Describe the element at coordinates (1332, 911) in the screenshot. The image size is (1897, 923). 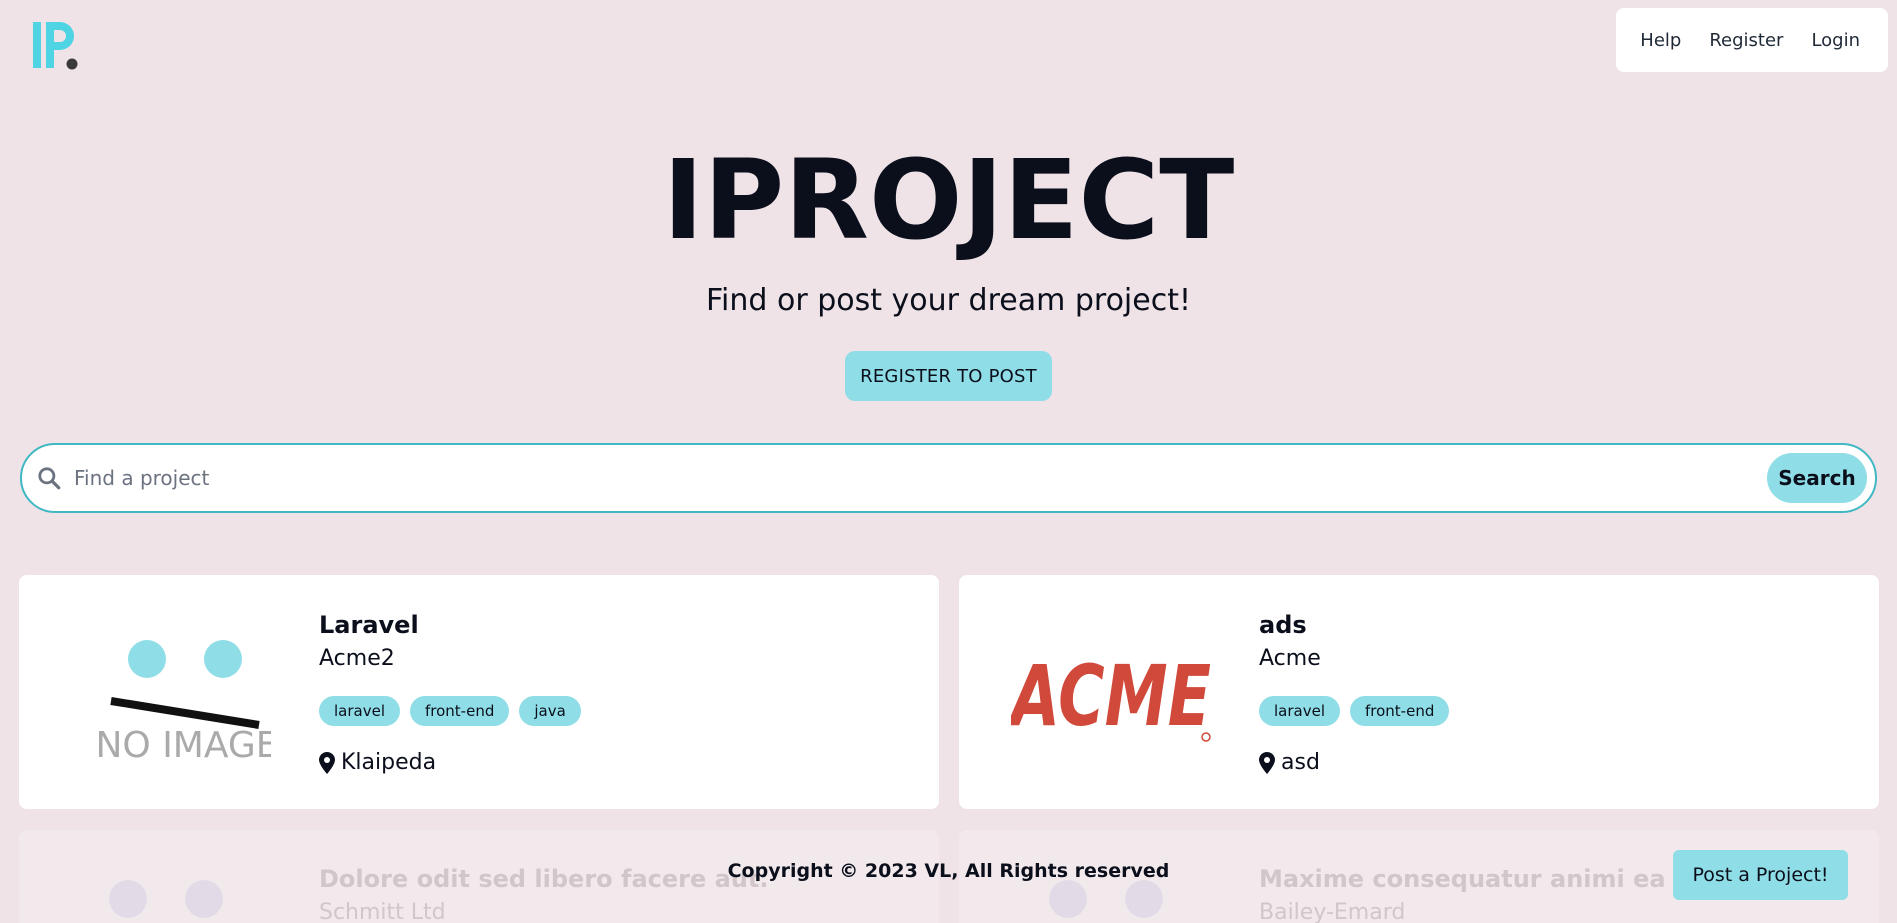
I see `project-company: Bailey-Emard` at that location.